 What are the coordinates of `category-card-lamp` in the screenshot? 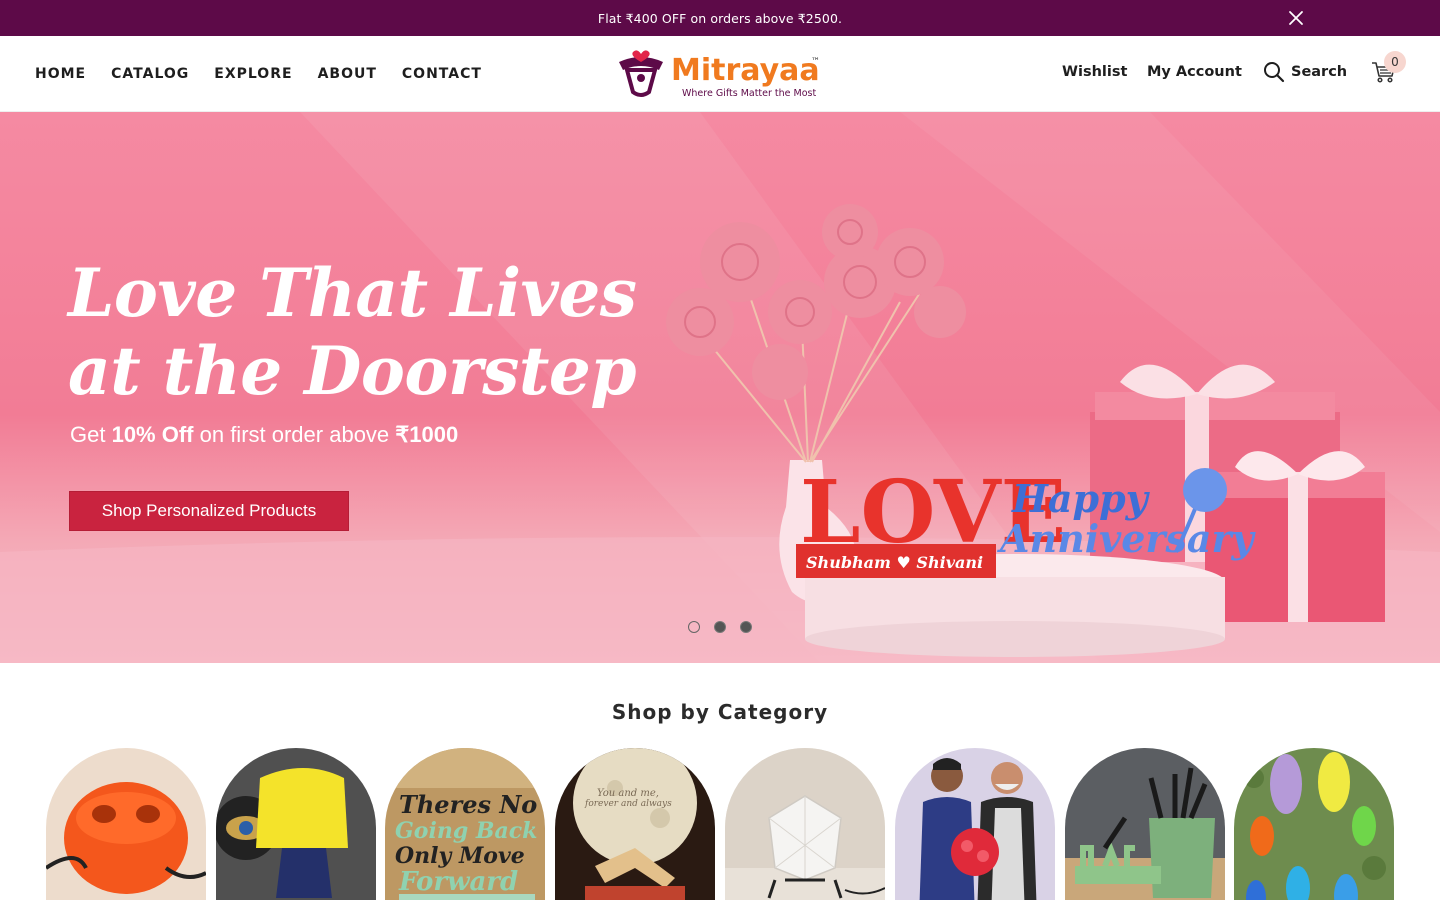 It's located at (296, 824).